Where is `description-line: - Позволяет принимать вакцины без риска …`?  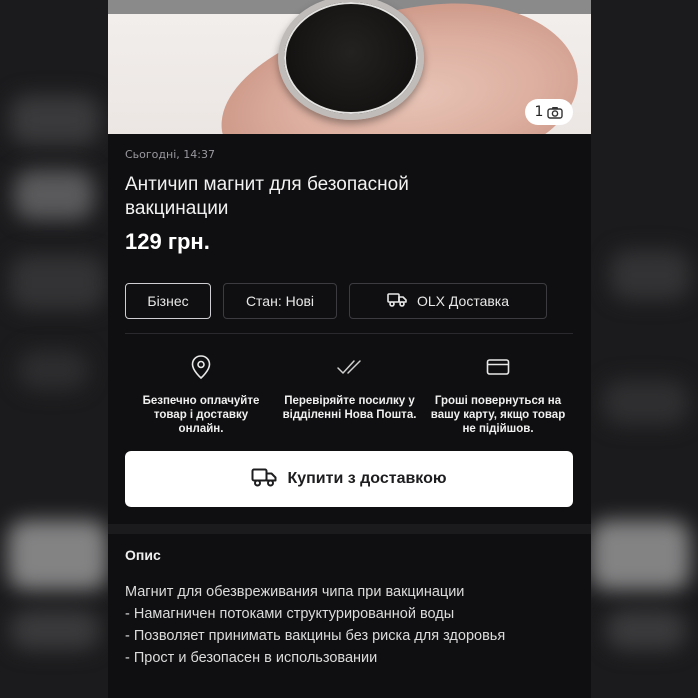
description-line: - Позволяет принимать вакцины без риска … is located at coordinates (315, 636).